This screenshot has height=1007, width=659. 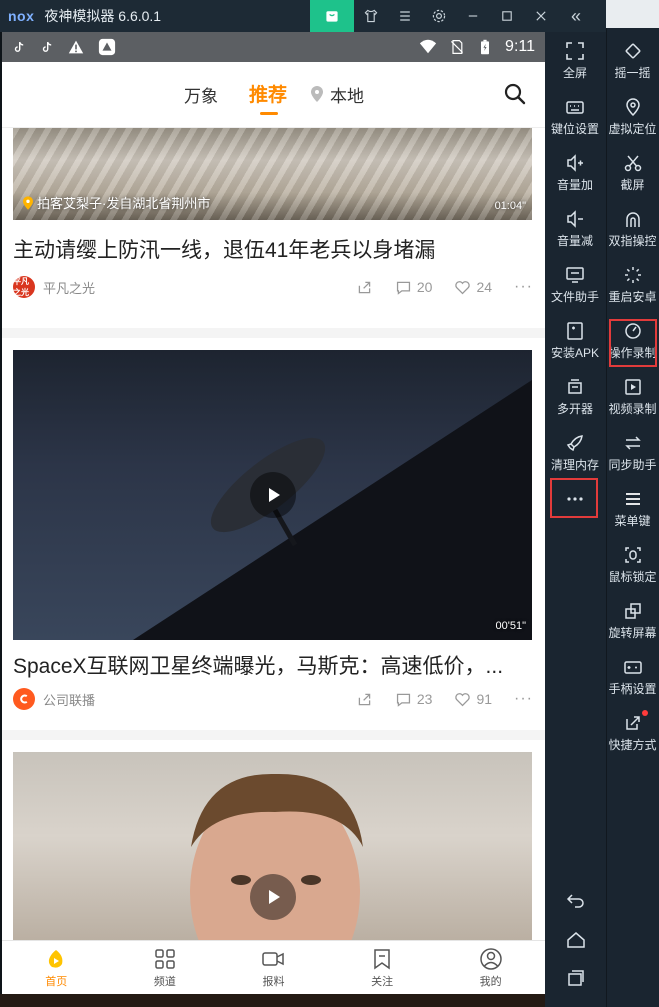 I want to click on keymap-button: 键位设置, so click(x=575, y=116).